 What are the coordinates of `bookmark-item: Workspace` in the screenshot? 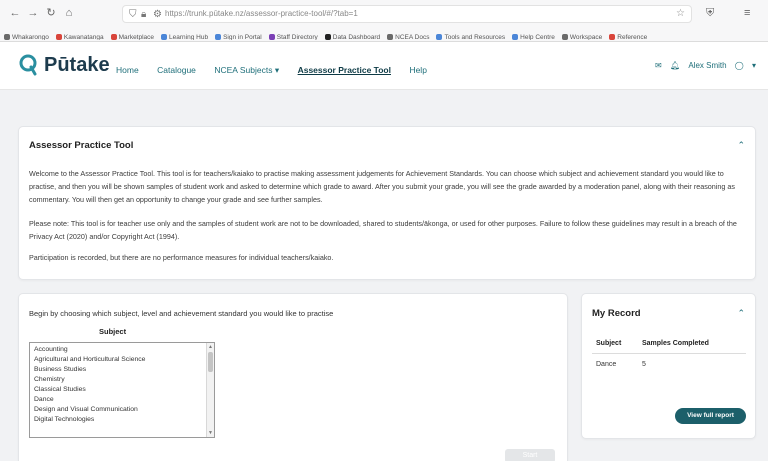 It's located at (582, 35).